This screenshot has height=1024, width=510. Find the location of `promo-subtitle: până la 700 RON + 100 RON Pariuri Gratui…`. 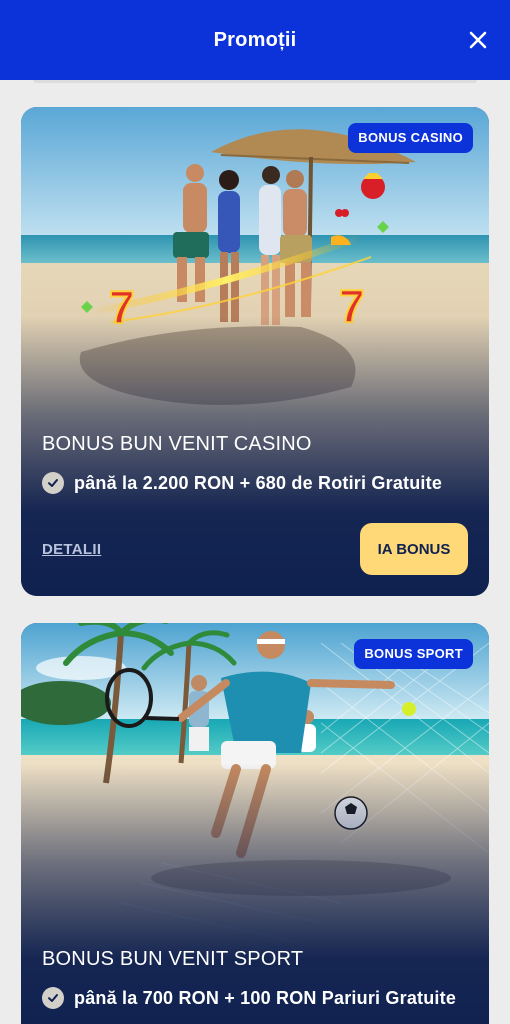

promo-subtitle: până la 700 RON + 100 RON Pariuri Gratui… is located at coordinates (257, 998).